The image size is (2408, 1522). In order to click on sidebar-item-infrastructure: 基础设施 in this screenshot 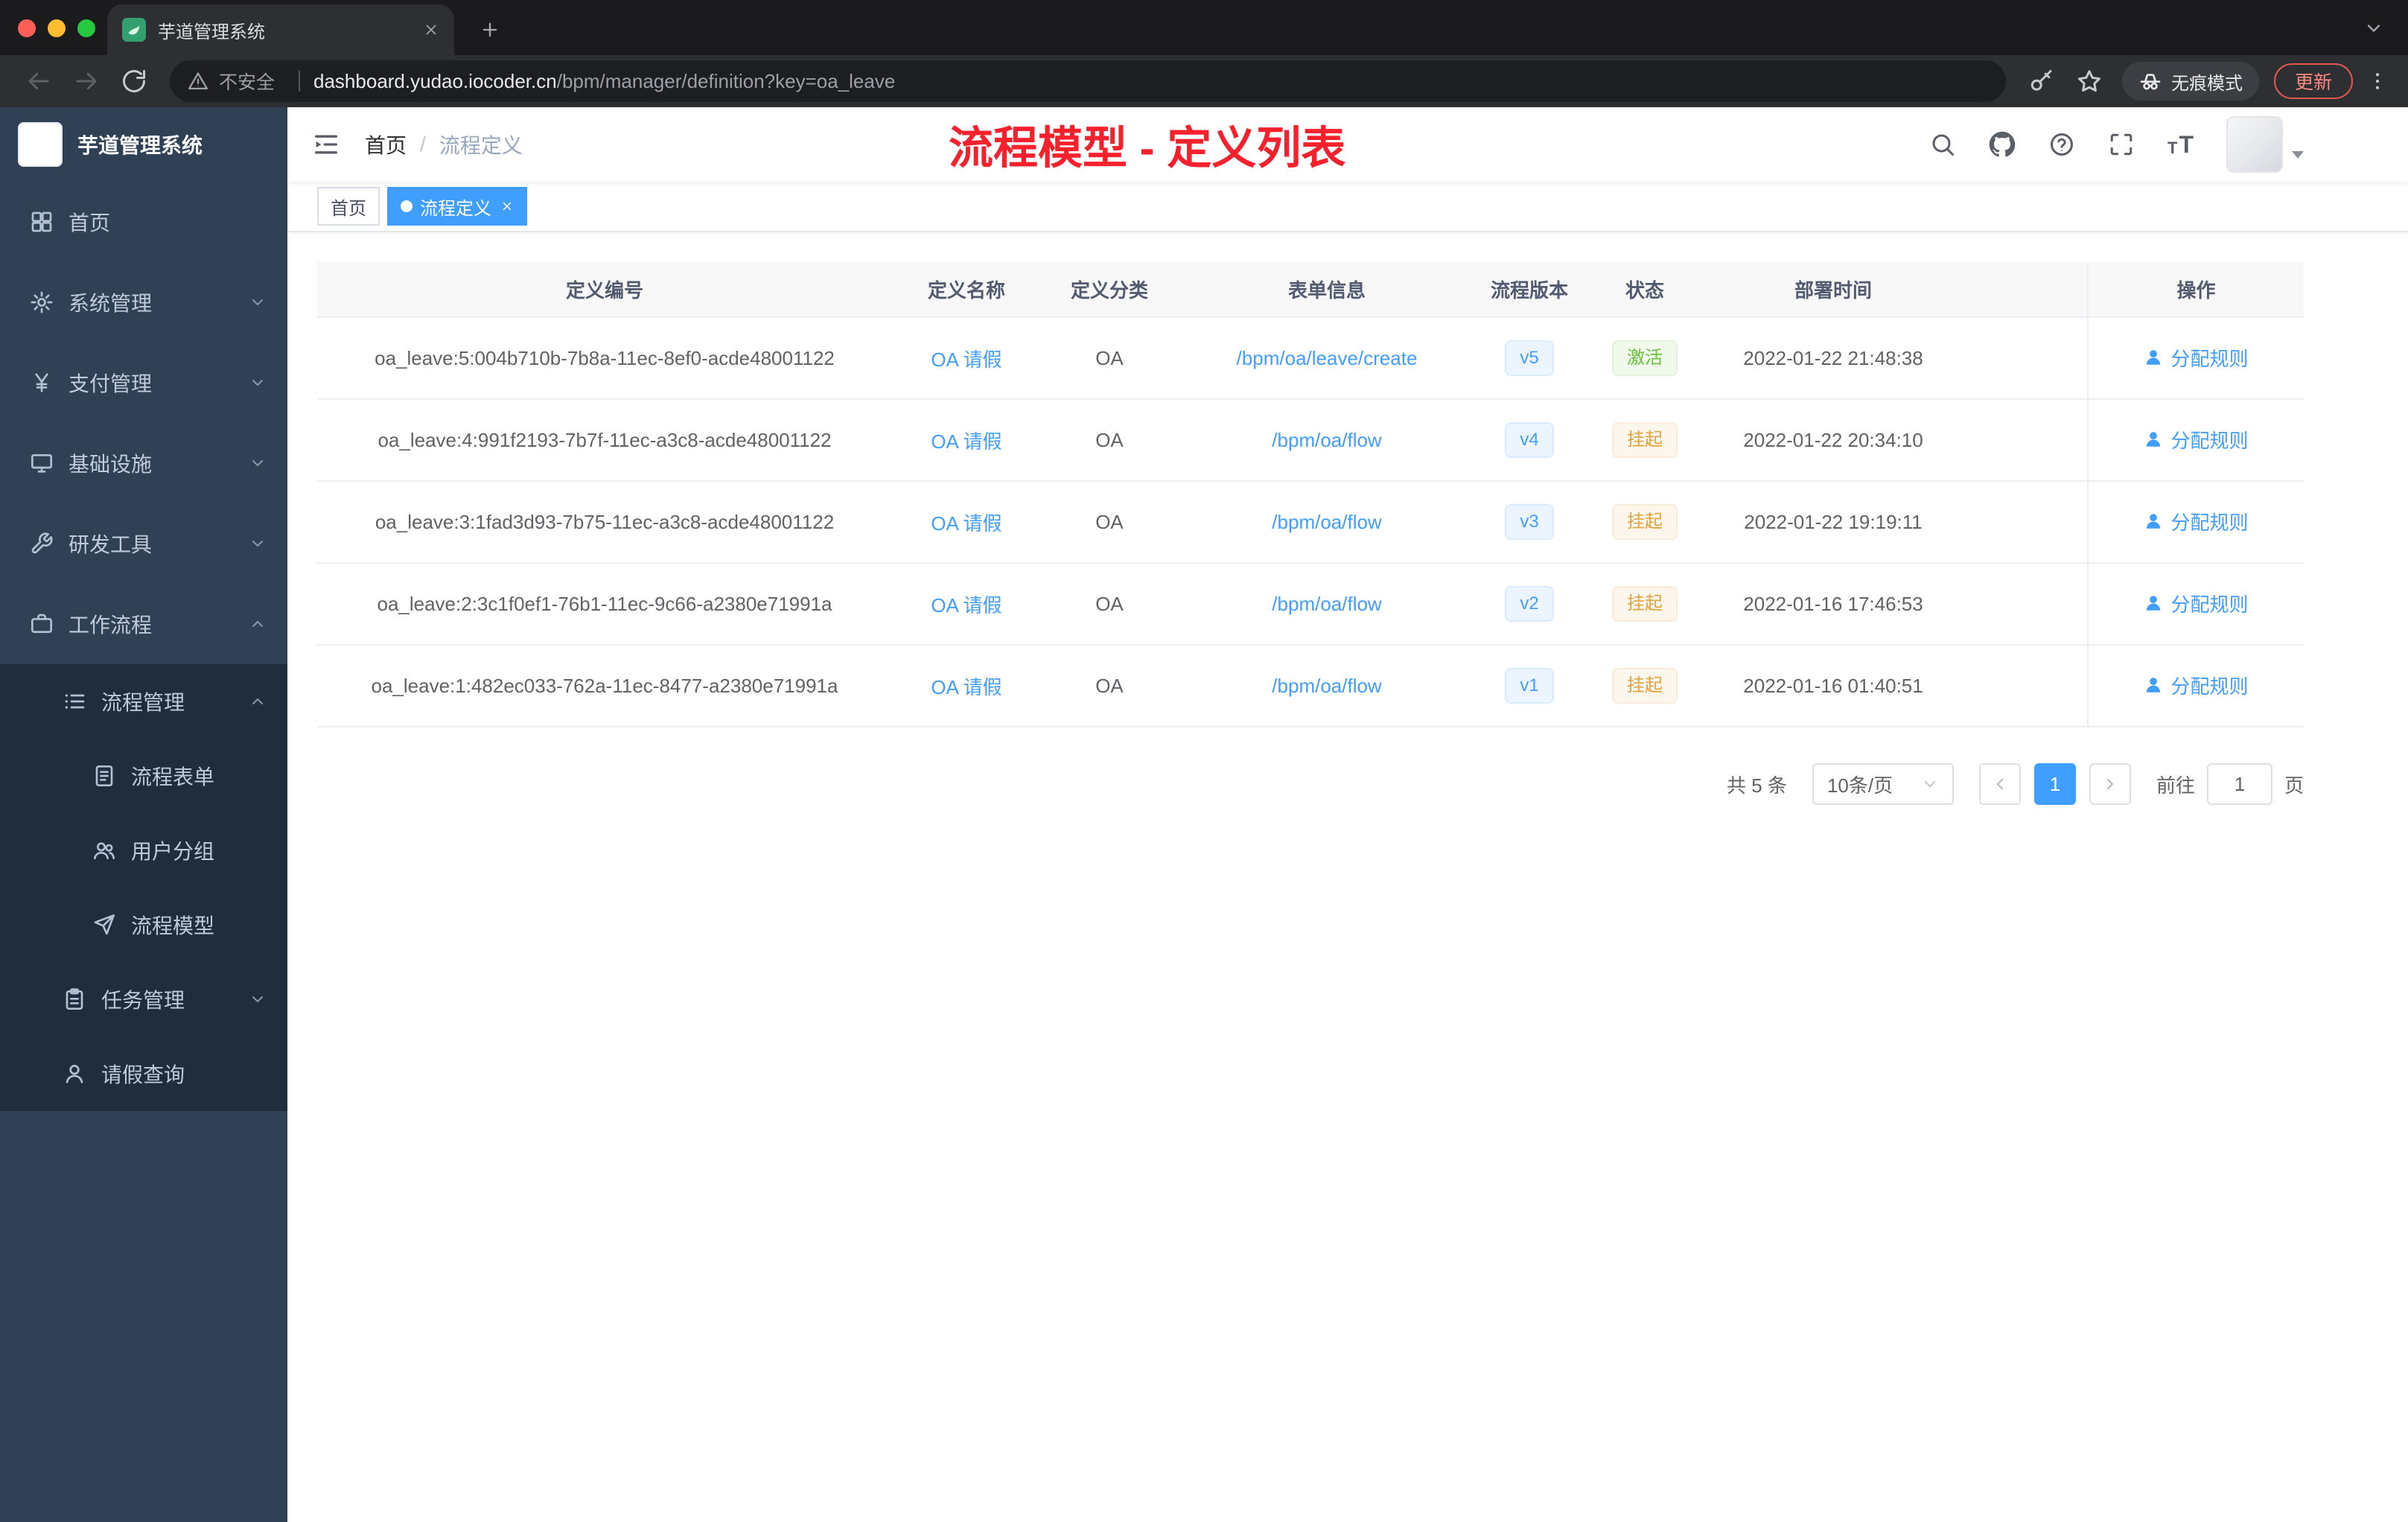, I will do `click(143, 463)`.